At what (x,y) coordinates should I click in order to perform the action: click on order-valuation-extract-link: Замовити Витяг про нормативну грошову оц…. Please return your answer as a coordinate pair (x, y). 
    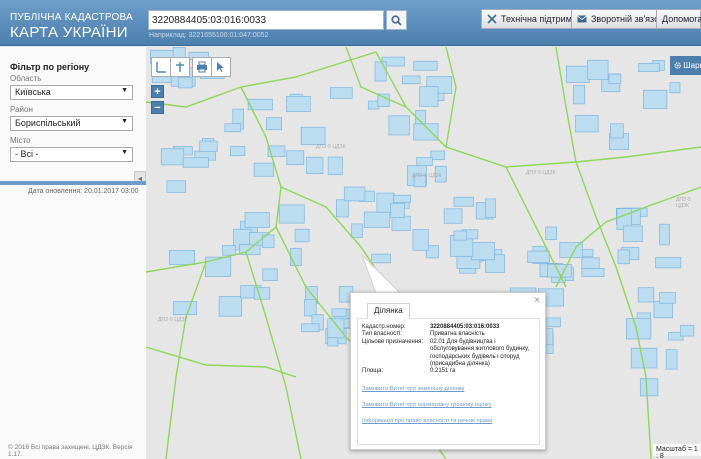
    Looking at the image, I should click on (448, 405).